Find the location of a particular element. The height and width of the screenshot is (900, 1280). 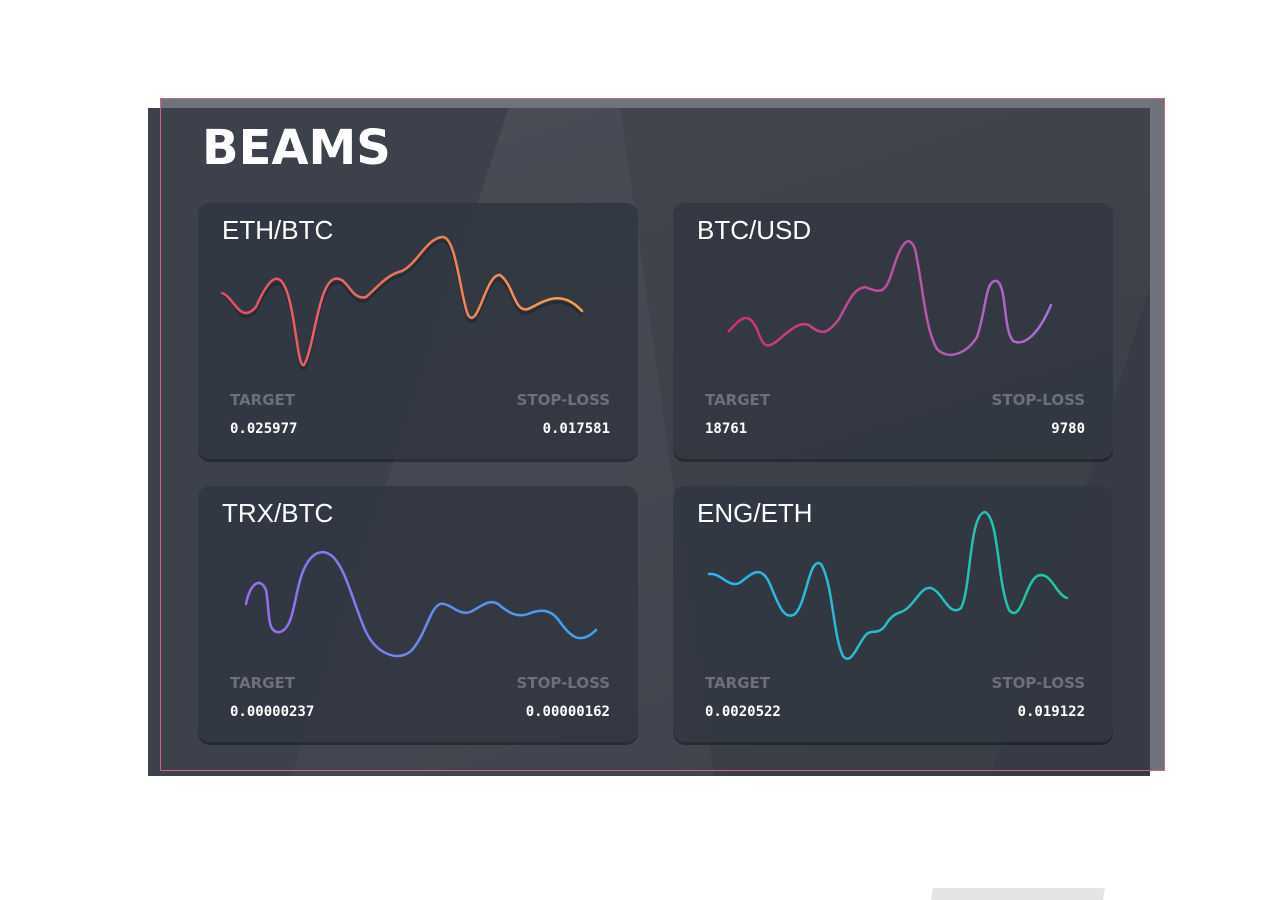

stop-loss-value: 0.019122 is located at coordinates (1051, 712).